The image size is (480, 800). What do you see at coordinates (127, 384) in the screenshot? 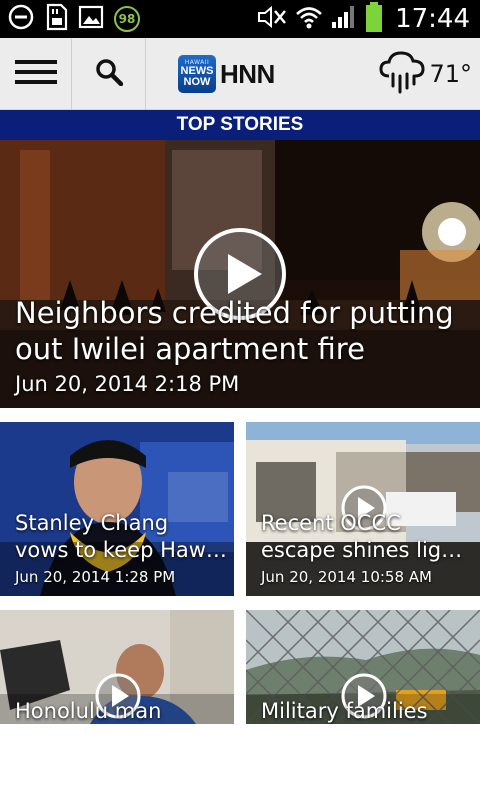
I see `hero-date: Jun 20, 2014 2:18 PM` at bounding box center [127, 384].